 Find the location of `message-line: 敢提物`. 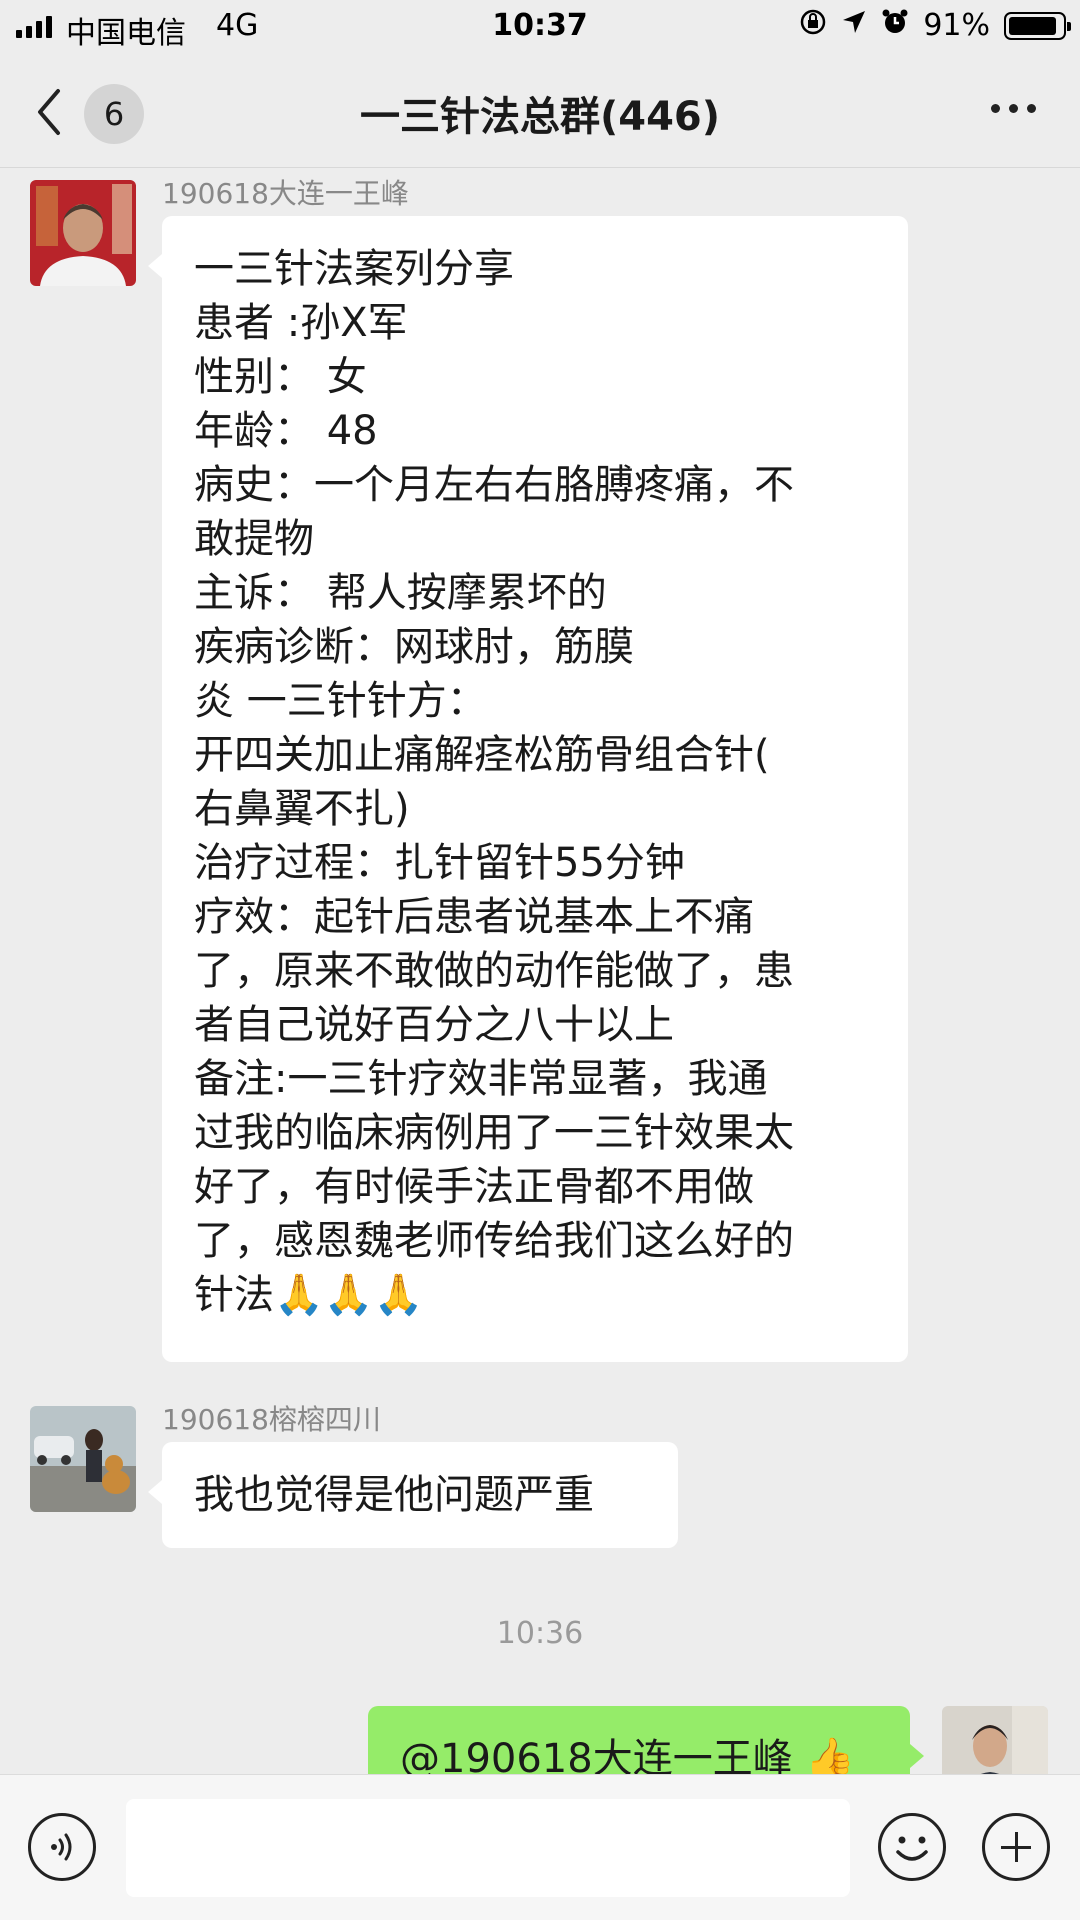

message-line: 敢提物 is located at coordinates (254, 539).